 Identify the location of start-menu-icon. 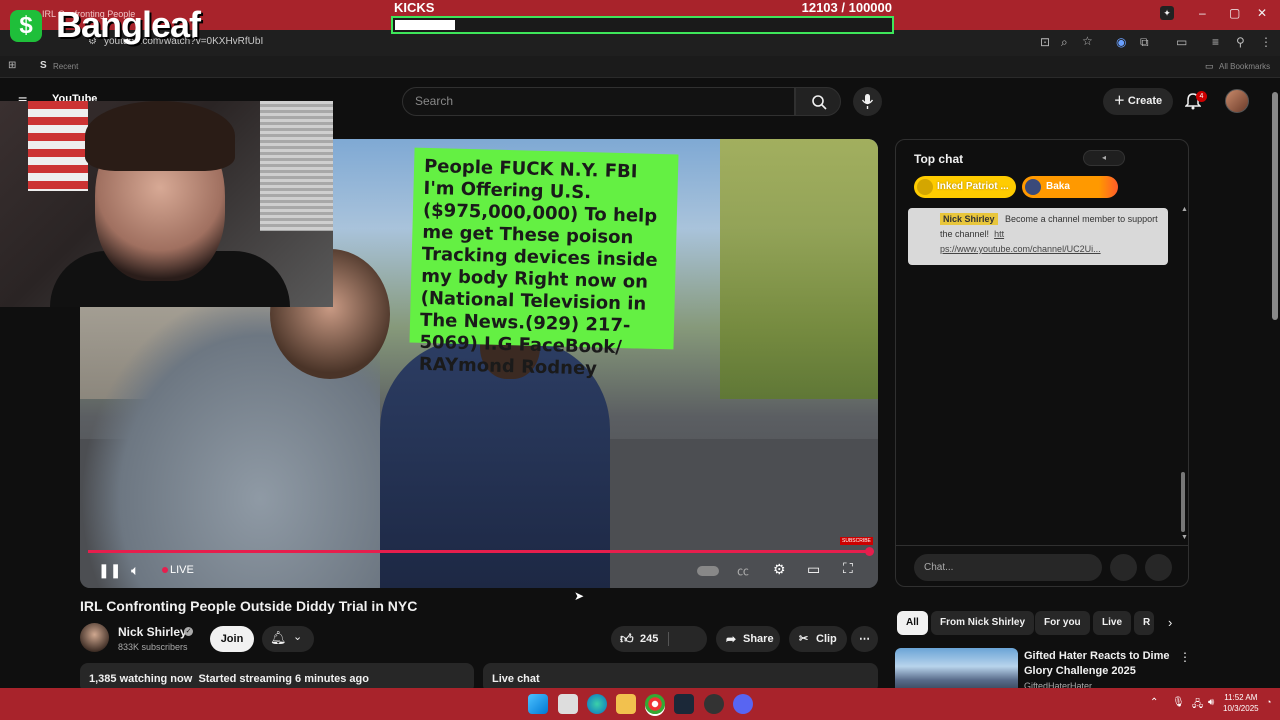
(538, 704).